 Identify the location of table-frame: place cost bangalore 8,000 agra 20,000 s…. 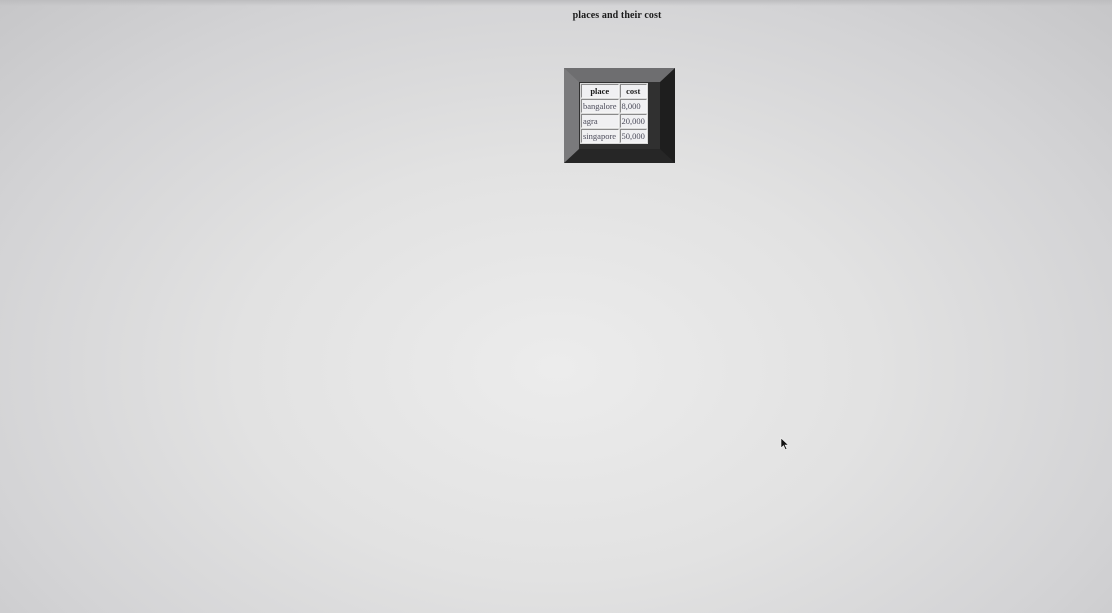
(619, 115).